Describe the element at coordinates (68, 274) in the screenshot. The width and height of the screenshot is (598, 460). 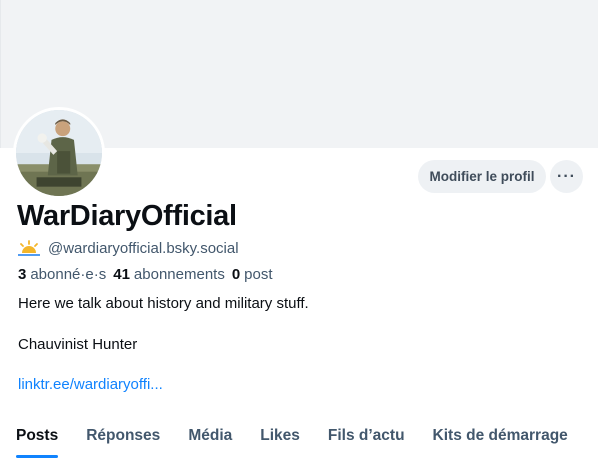
I see `followers-label: abonné·e·s` at that location.